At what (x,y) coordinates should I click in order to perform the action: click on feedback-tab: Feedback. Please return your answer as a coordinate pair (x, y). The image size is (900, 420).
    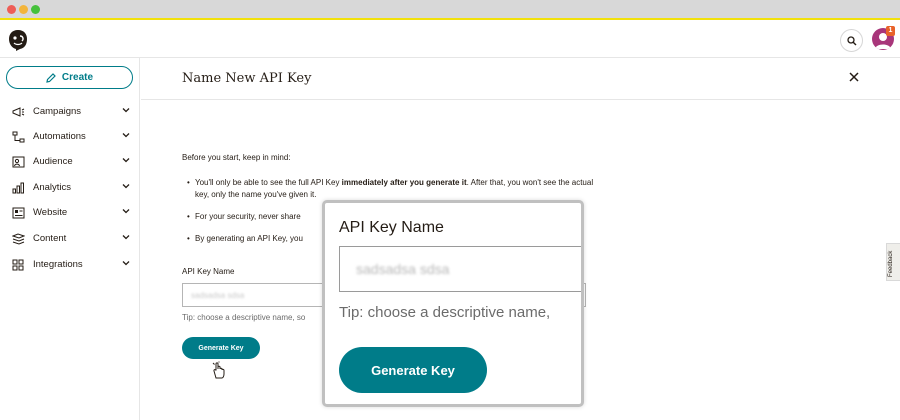
    Looking at the image, I should click on (893, 262).